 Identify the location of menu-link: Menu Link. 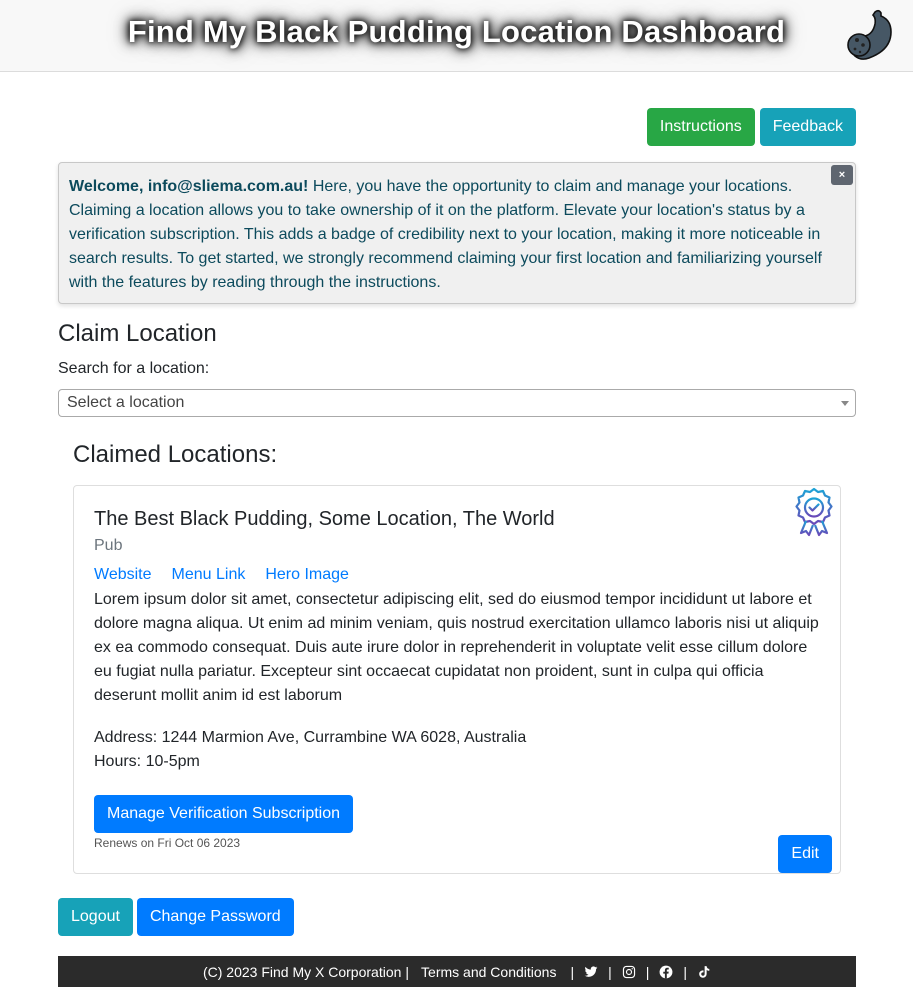
(209, 575).